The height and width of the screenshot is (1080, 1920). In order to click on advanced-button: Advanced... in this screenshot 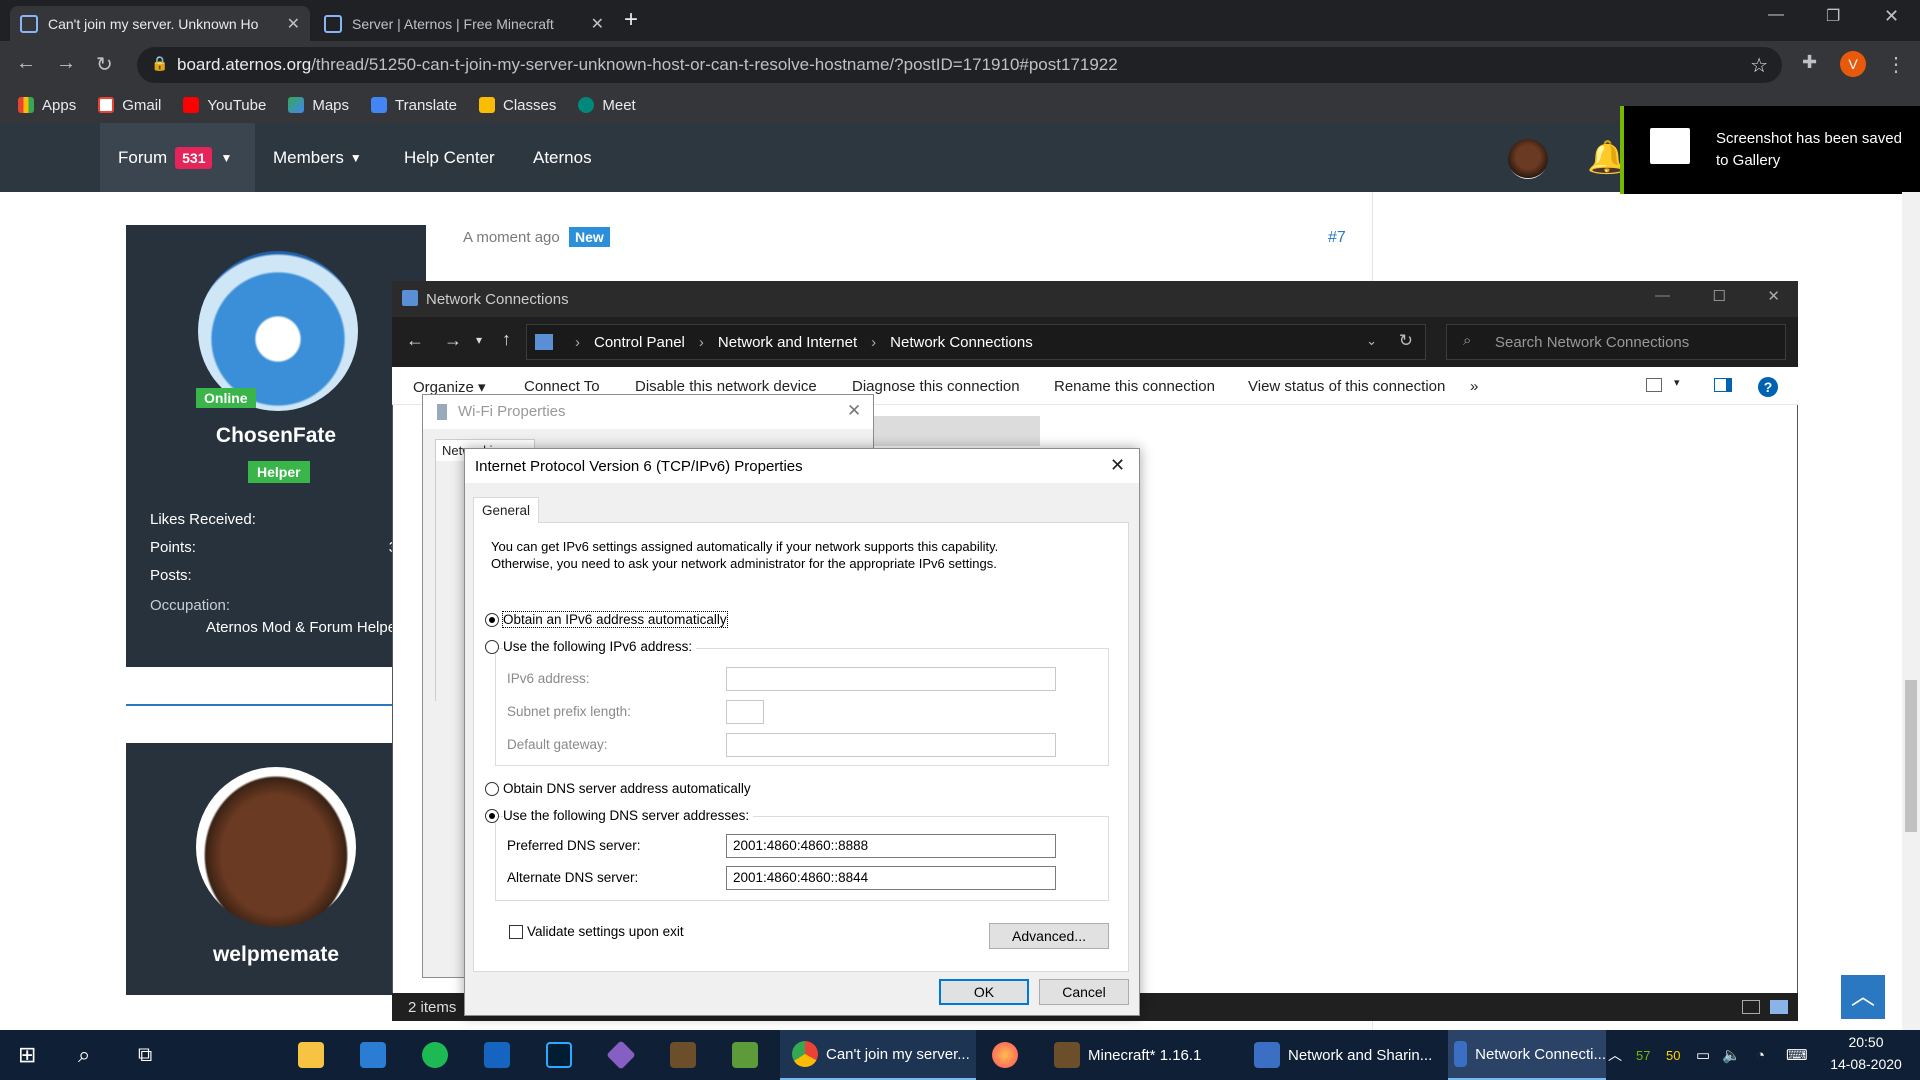, I will do `click(1049, 936)`.